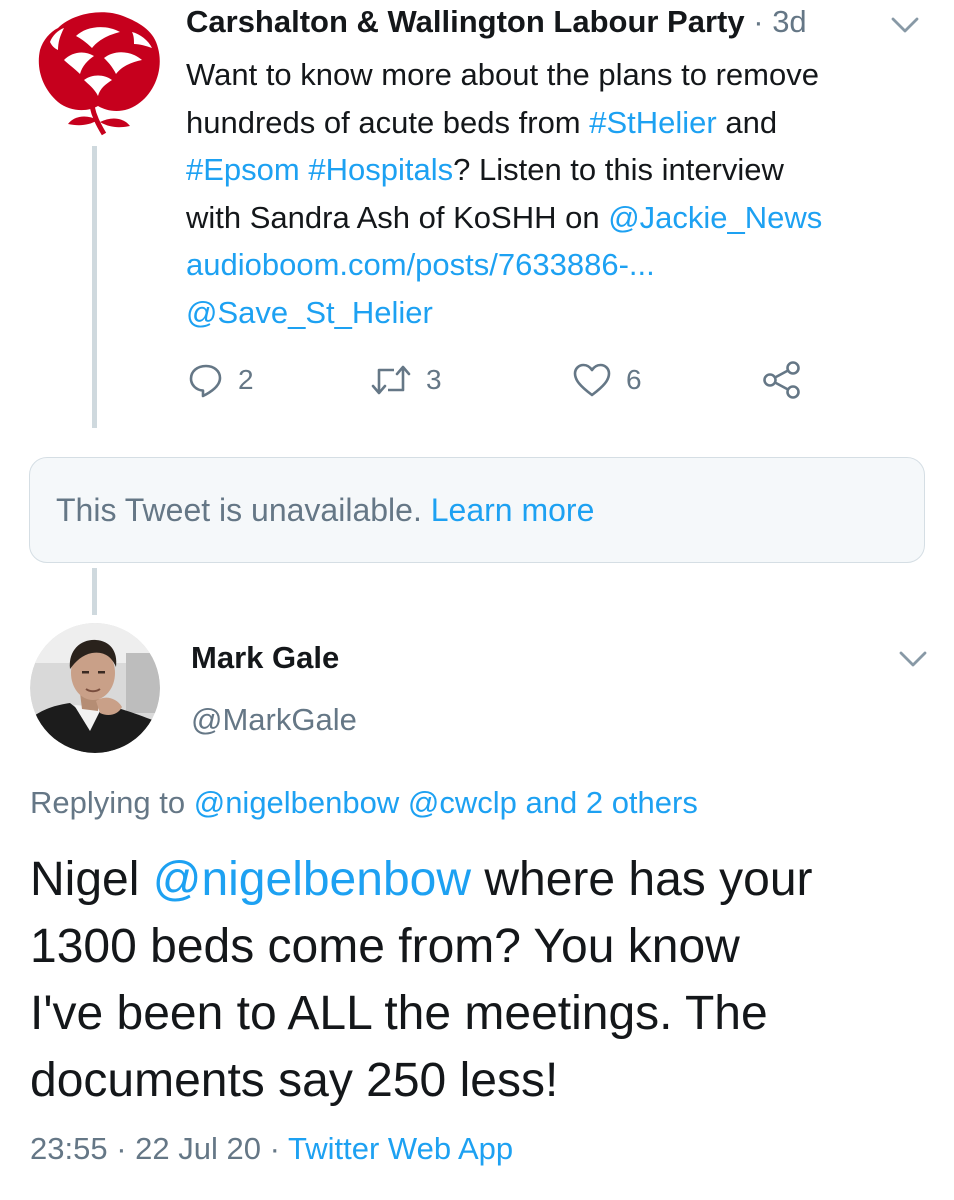  I want to click on replying-to-link: and 2 others, so click(607, 802).